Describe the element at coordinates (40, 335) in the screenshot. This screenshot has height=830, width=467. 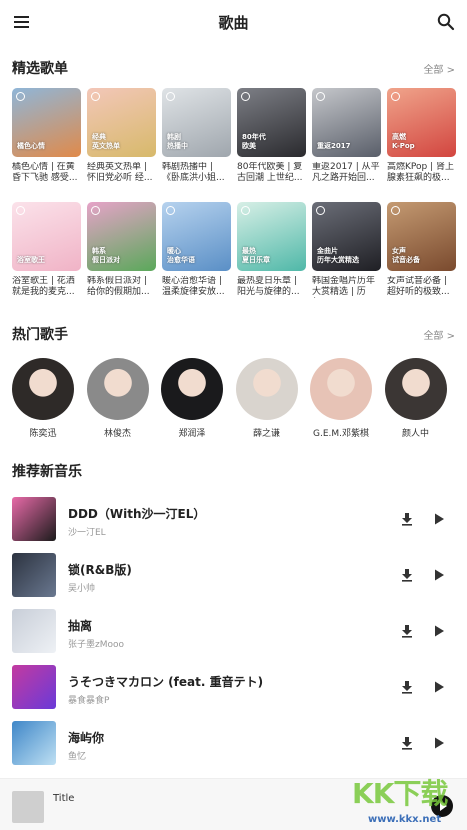
I see `section-title: 热门歌手` at that location.